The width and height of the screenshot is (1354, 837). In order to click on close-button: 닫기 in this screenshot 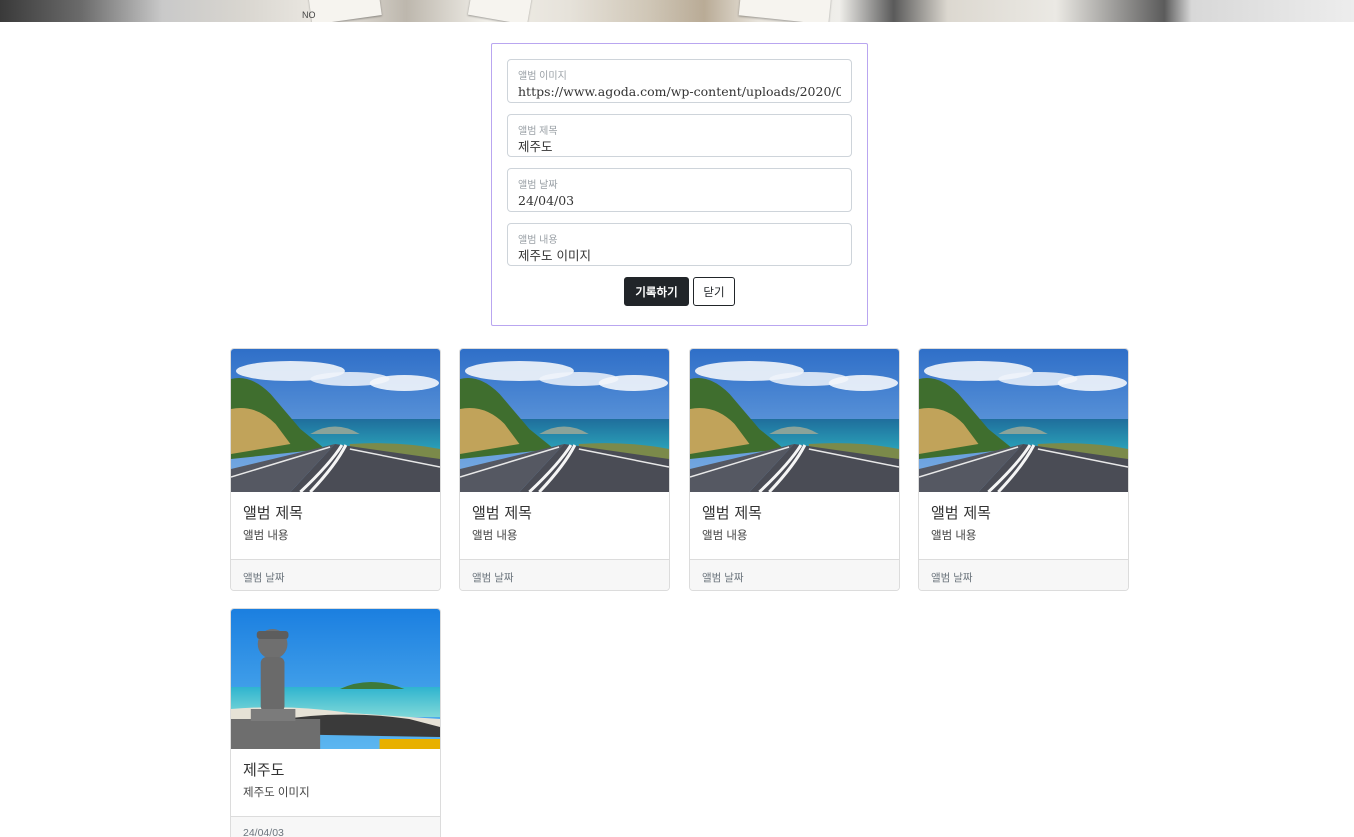, I will do `click(714, 291)`.